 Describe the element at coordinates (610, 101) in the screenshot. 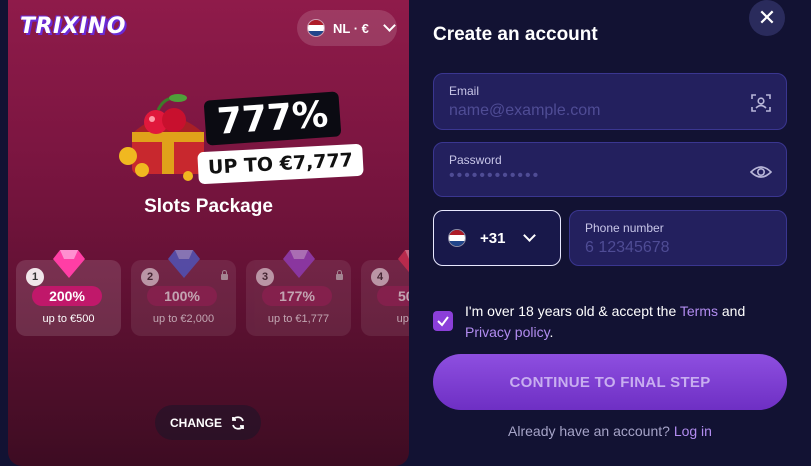

I see `email-field: Email name@example.com` at that location.